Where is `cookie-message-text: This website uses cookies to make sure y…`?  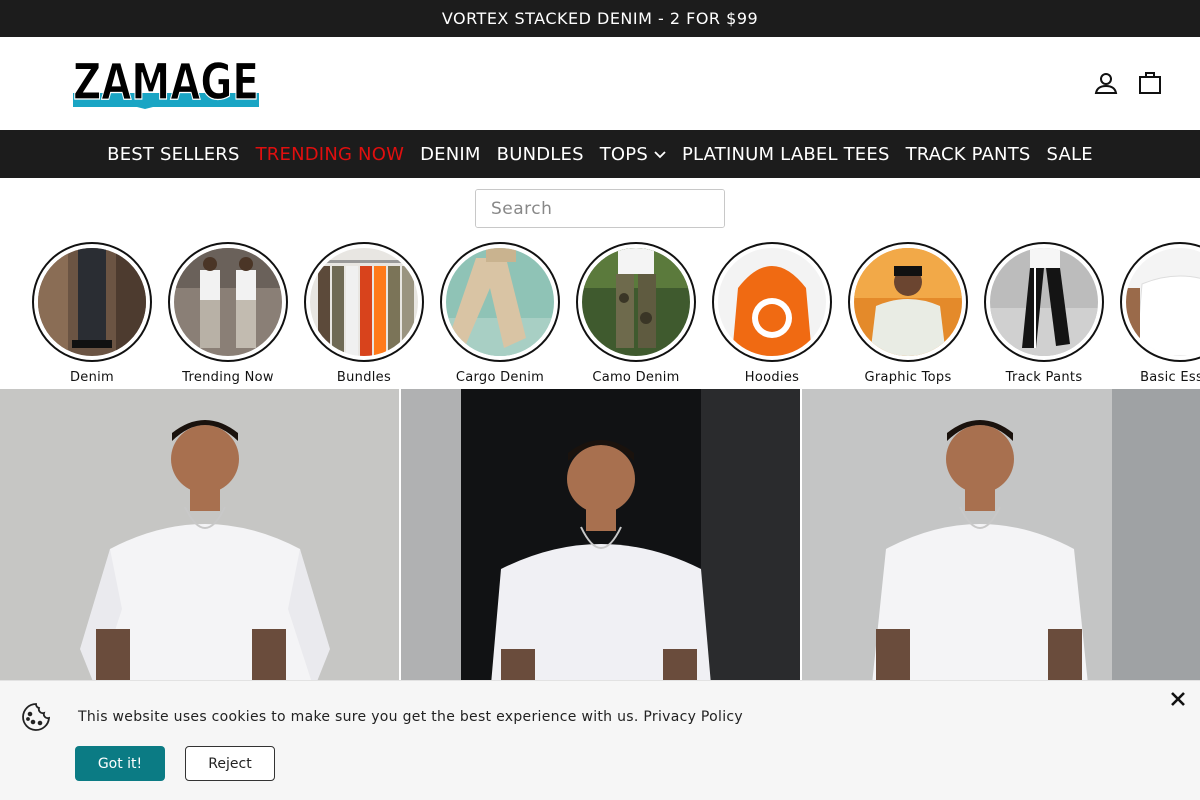 cookie-message-text: This website uses cookies to make sure y… is located at coordinates (358, 717).